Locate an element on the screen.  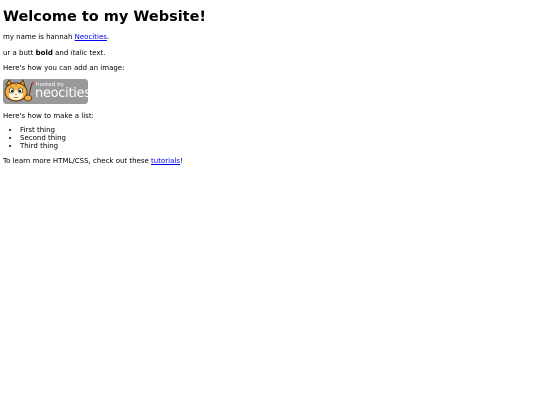
intro-prefix: my name is hannah is located at coordinates (39, 37).